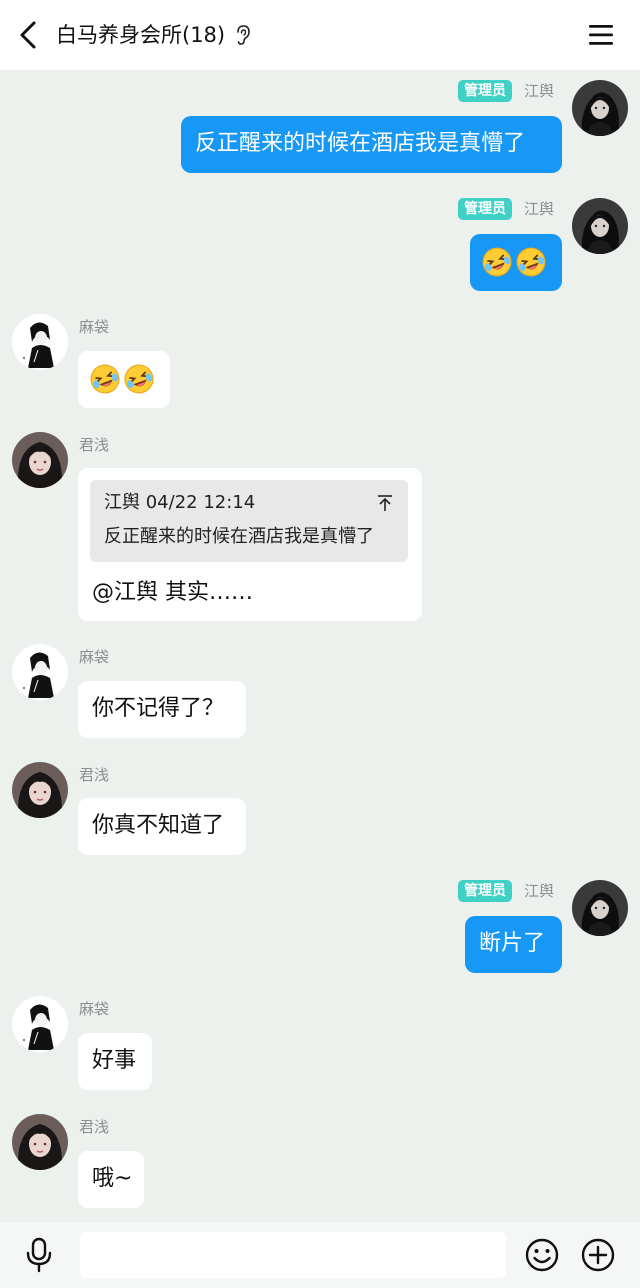 This screenshot has height=1288, width=640. What do you see at coordinates (542, 1255) in the screenshot?
I see `smiley-icon` at bounding box center [542, 1255].